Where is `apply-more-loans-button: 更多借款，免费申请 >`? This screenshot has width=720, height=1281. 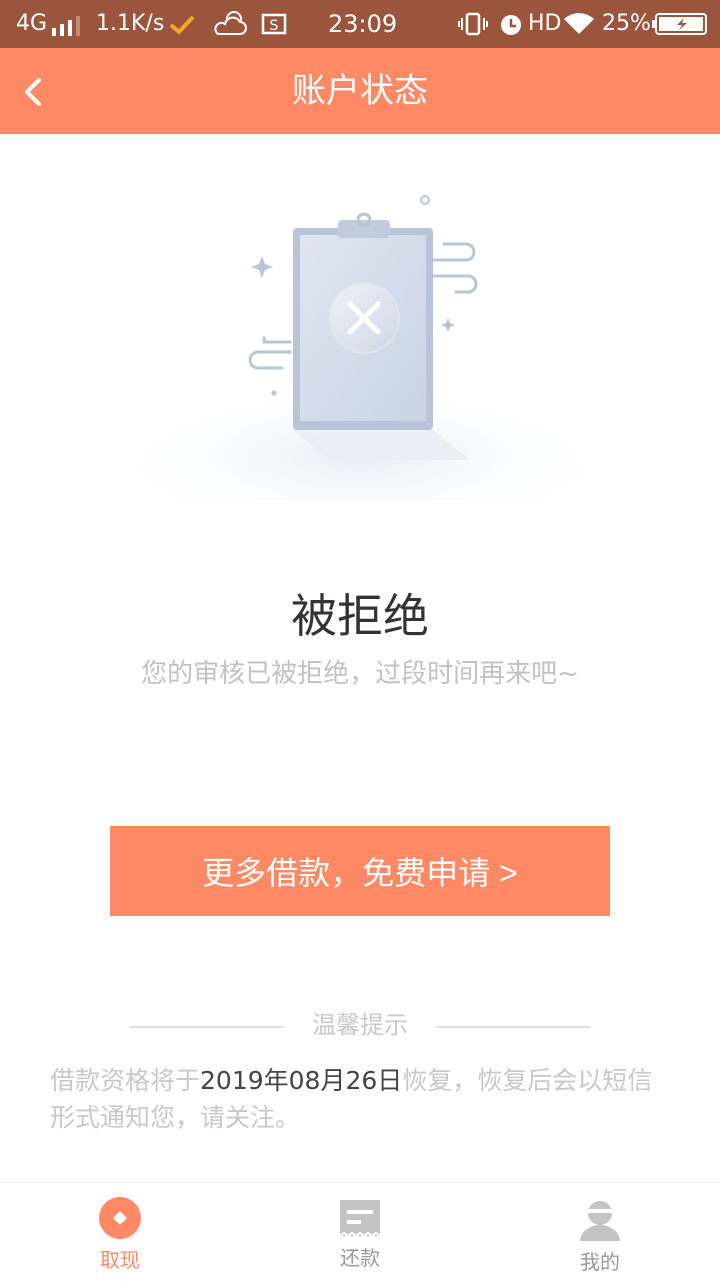 apply-more-loans-button: 更多借款，免费申请 > is located at coordinates (360, 871).